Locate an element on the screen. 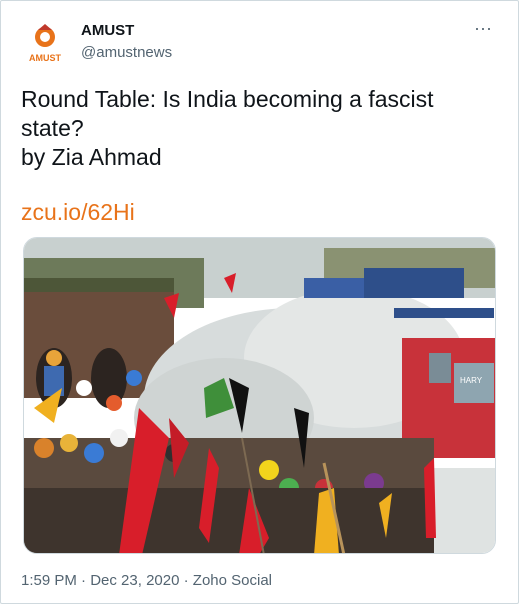 The image size is (519, 604). svg-text: HARY is located at coordinates (471, 380).